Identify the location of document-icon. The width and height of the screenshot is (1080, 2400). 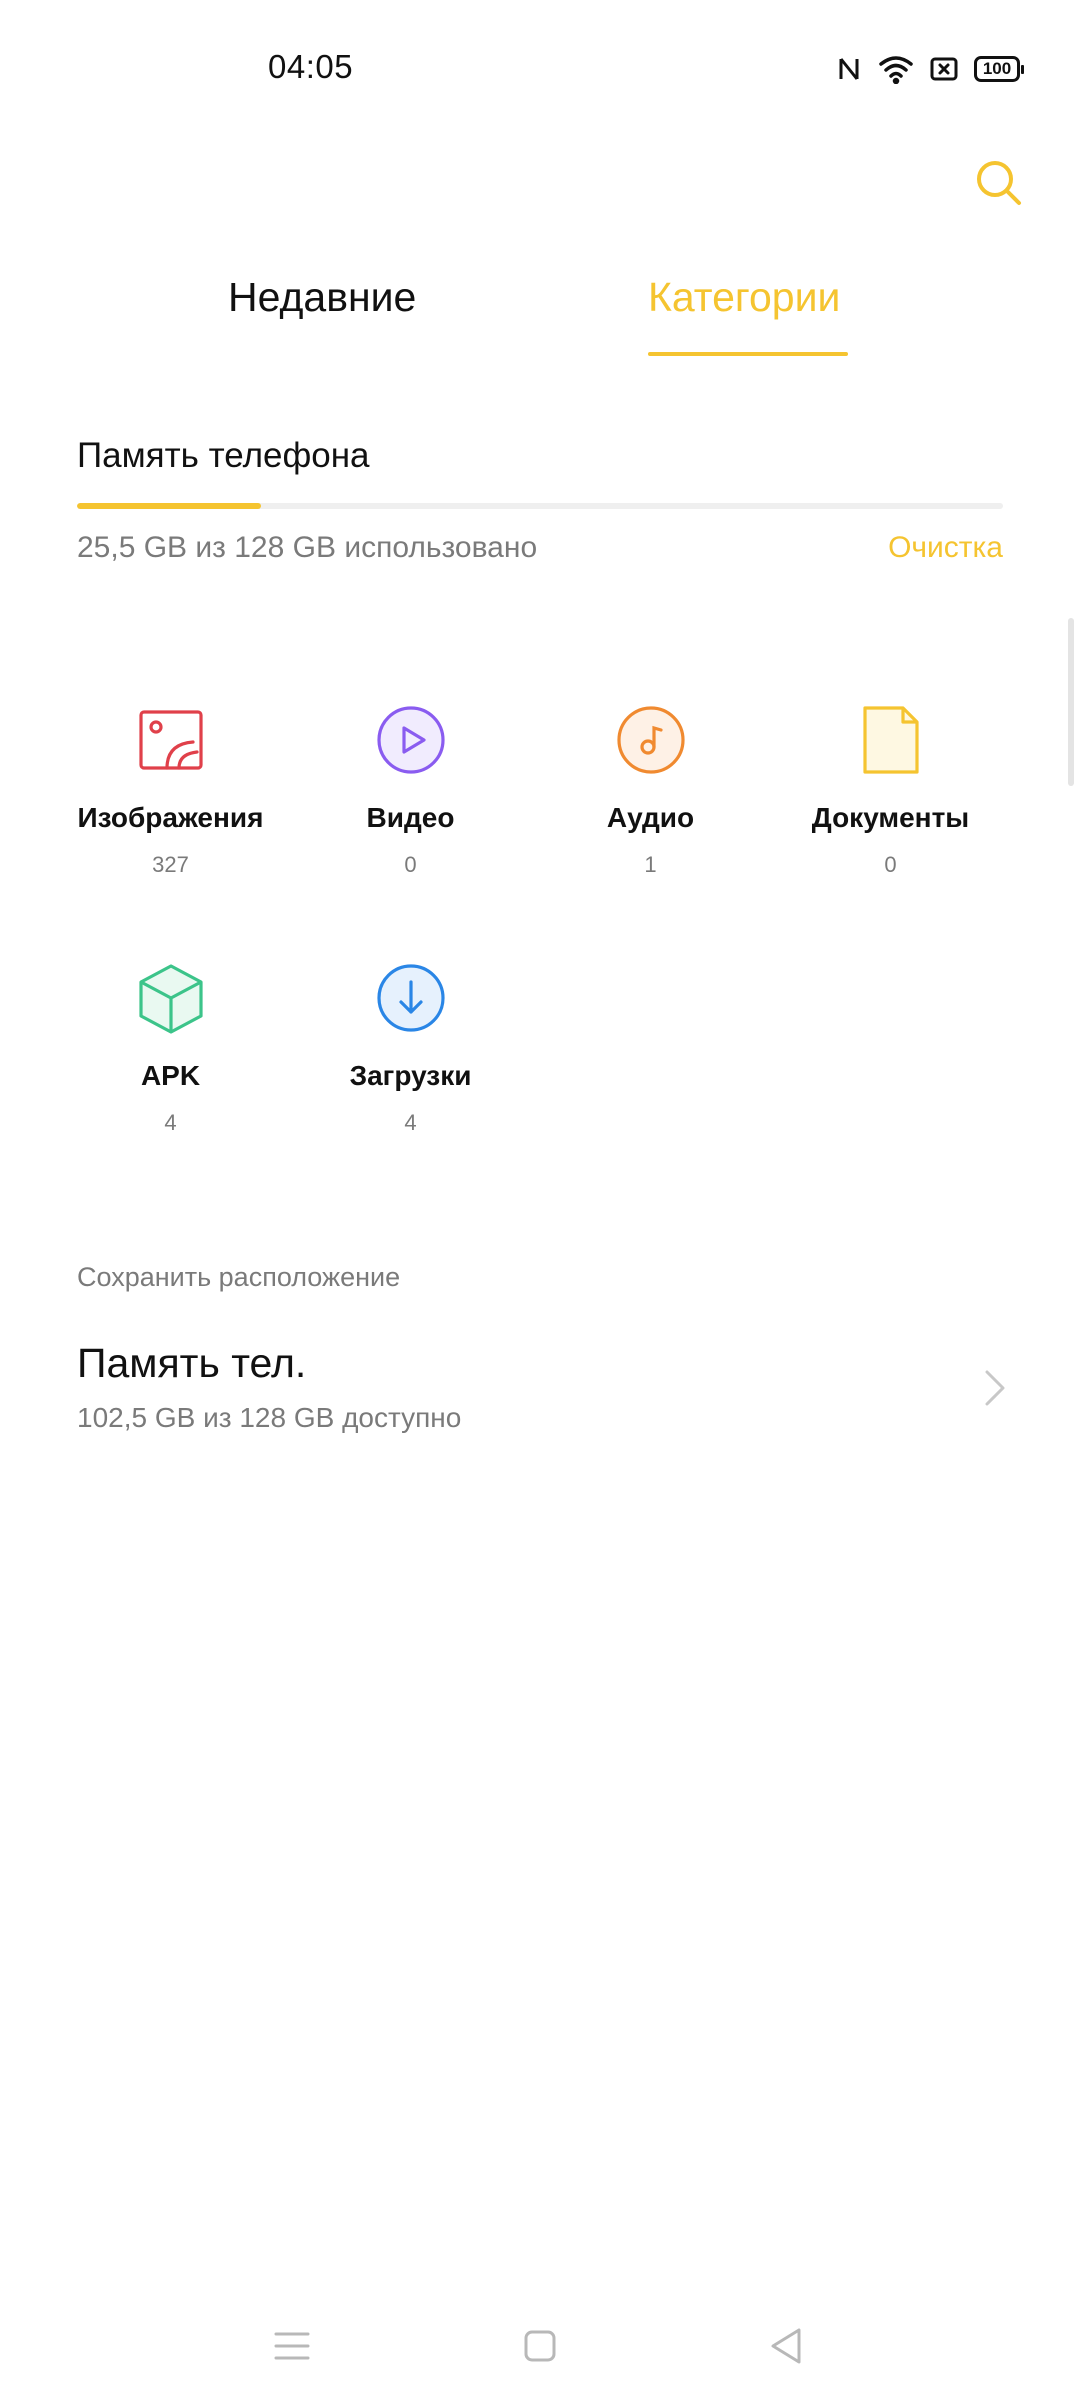
(891, 740).